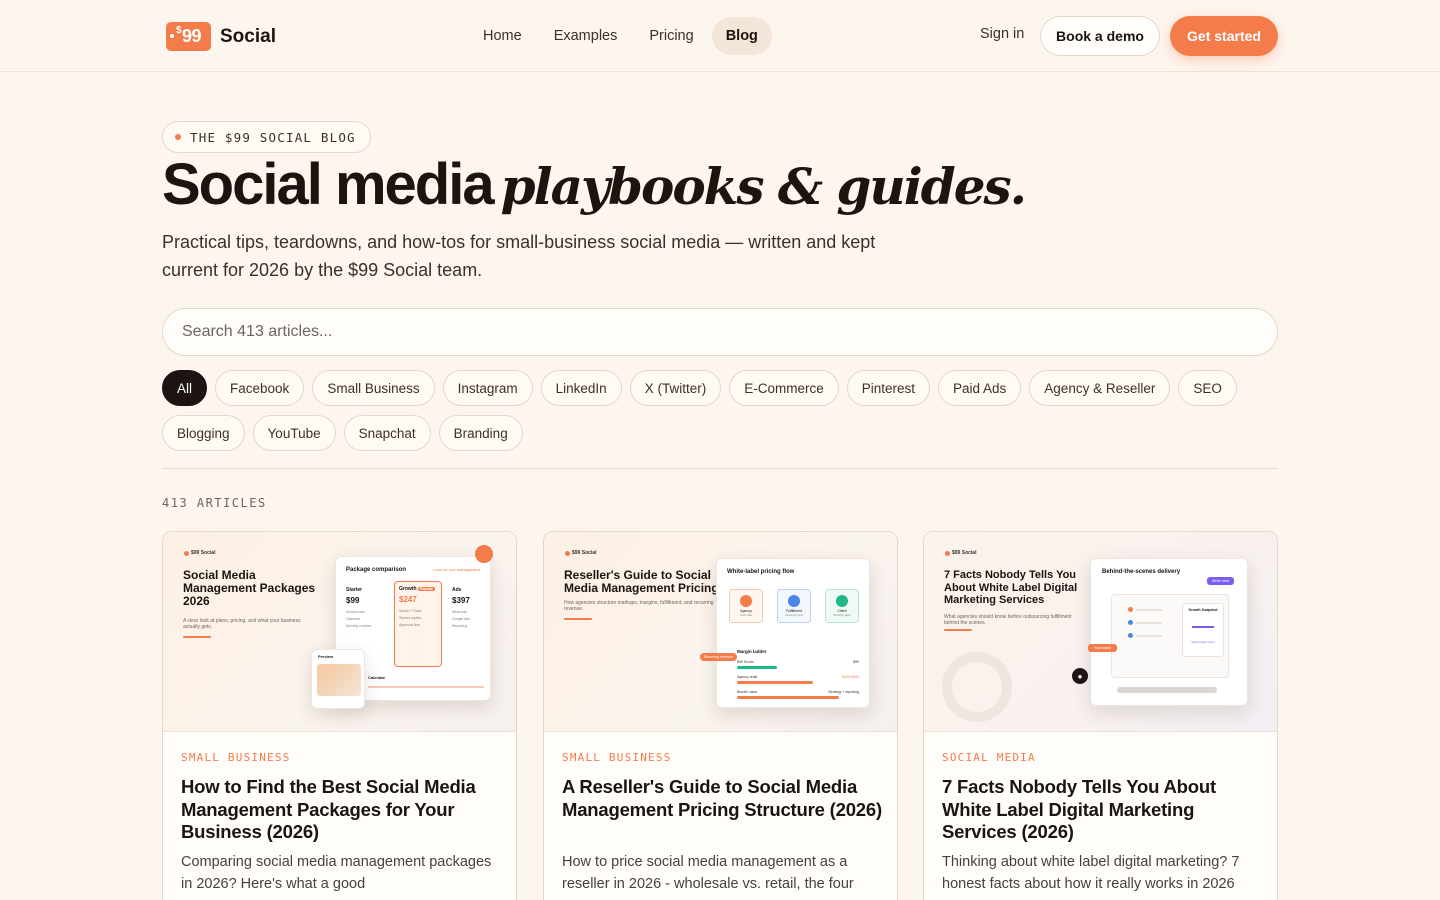 Image resolution: width=1440 pixels, height=900 pixels. I want to click on thumb-title: Social Media Management Packages 2026, so click(249, 588).